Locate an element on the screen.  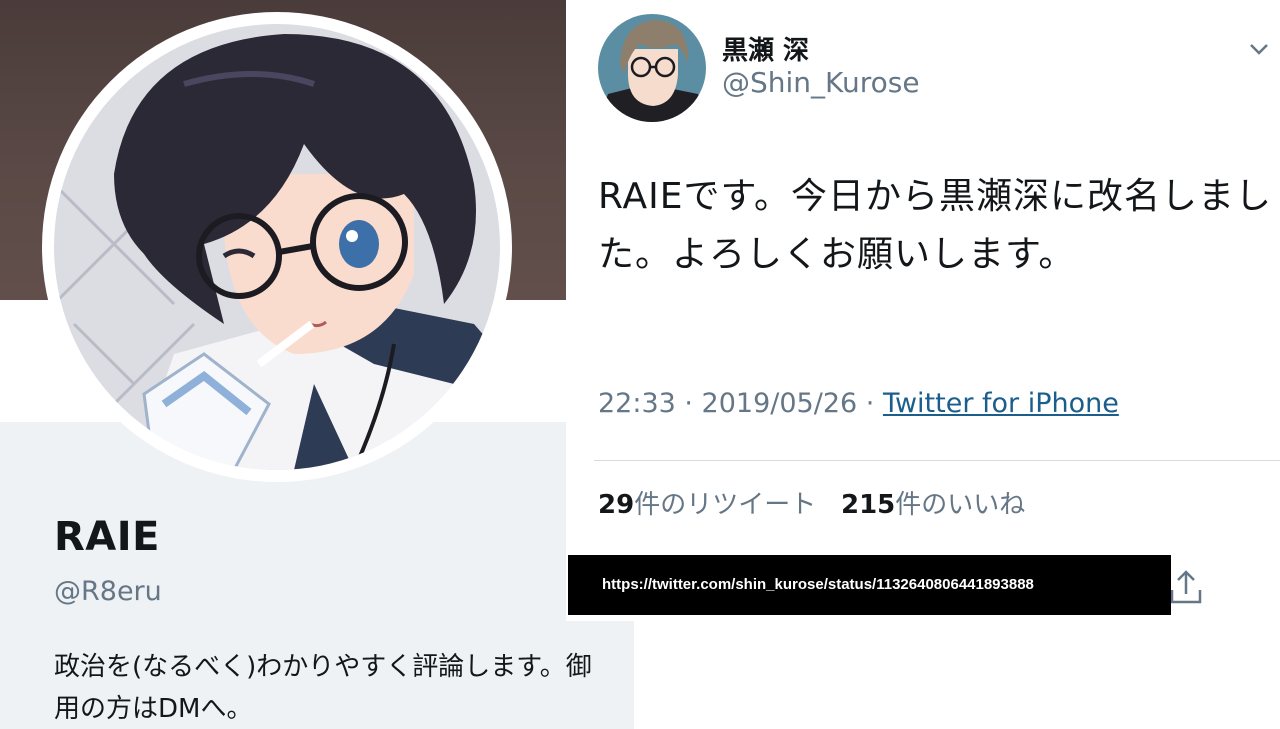
tweet-author-handle: @Shin_Kurose is located at coordinates (821, 82).